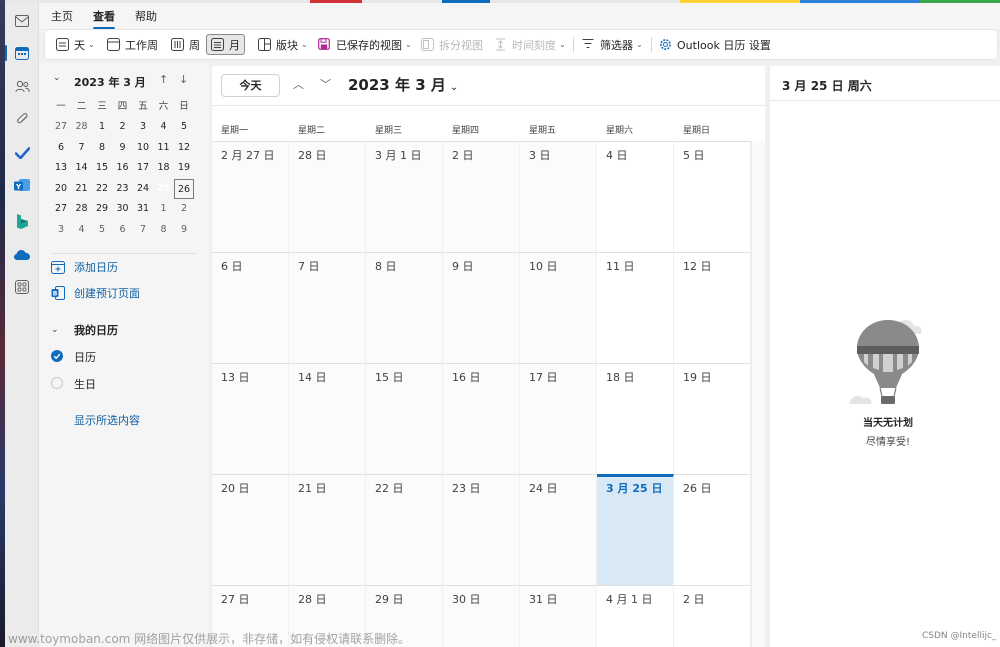 This screenshot has width=1000, height=647. Describe the element at coordinates (82, 209) in the screenshot. I see `mini-day: 28` at that location.